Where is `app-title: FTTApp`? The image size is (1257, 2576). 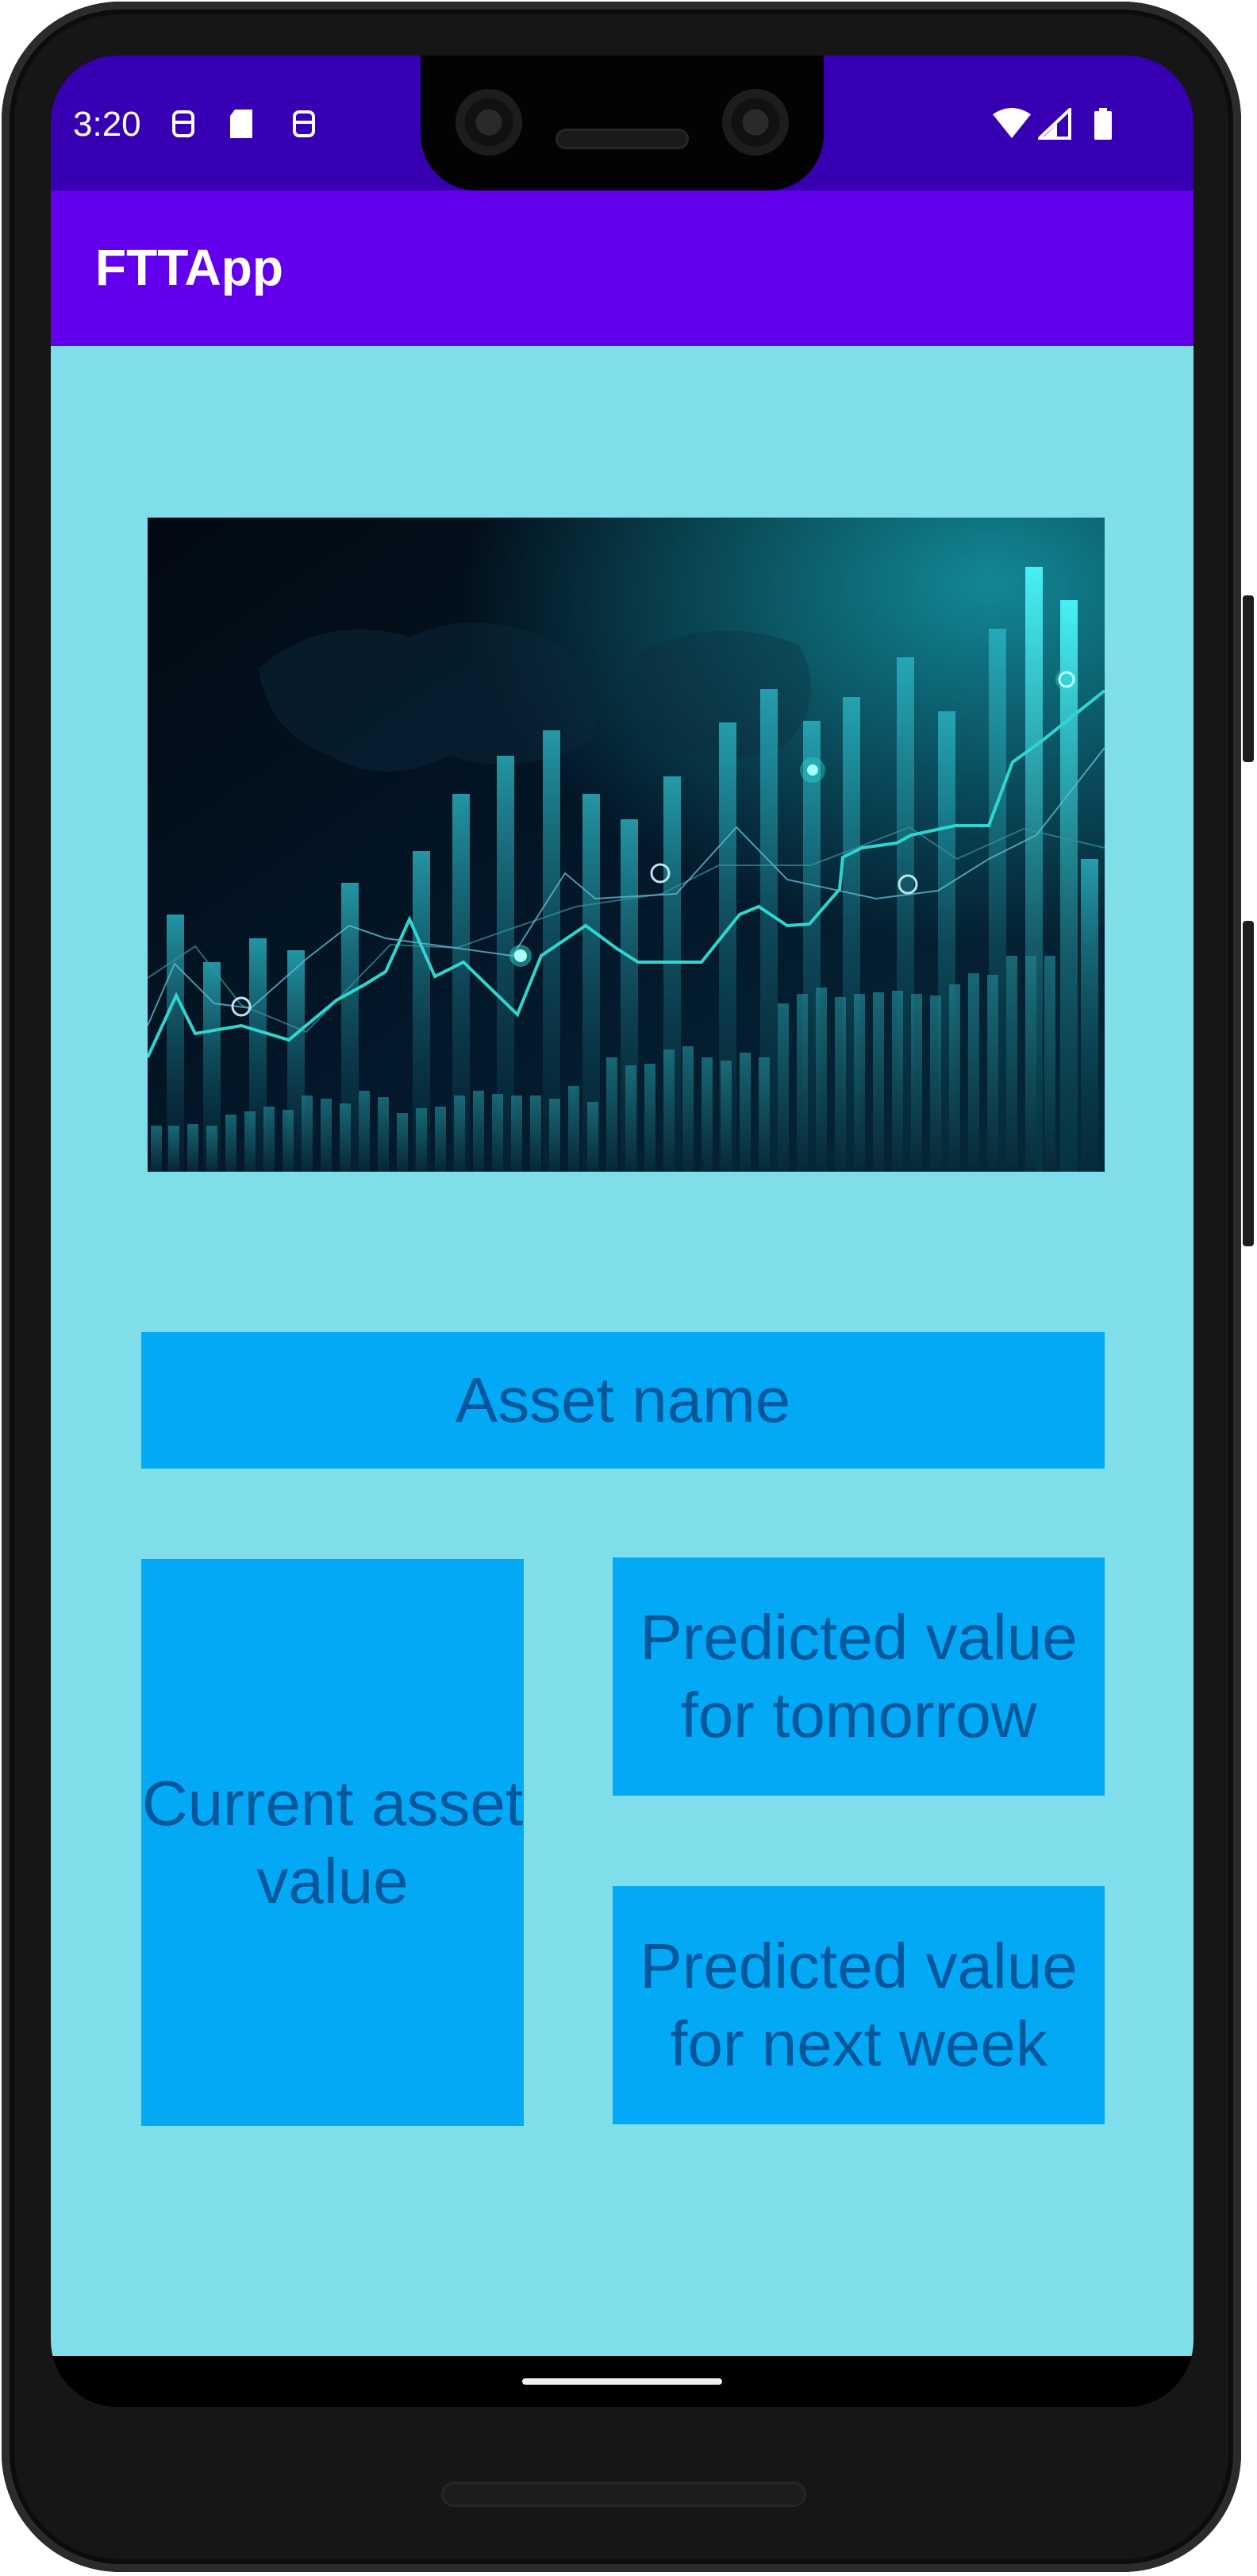 app-title: FTTApp is located at coordinates (189, 267).